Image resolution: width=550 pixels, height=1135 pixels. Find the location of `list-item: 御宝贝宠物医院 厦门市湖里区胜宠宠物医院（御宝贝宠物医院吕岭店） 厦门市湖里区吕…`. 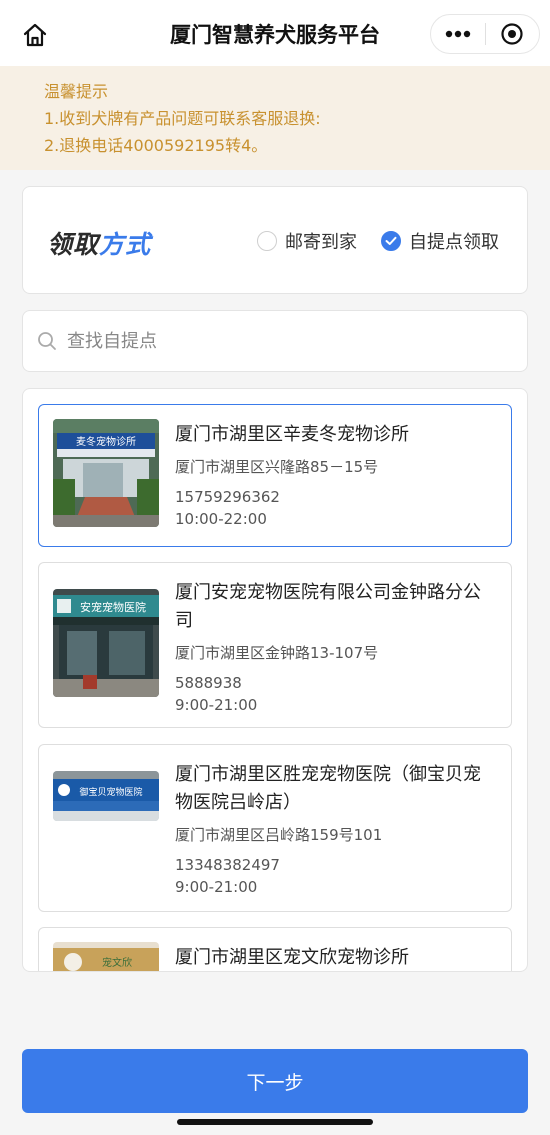

list-item: 御宝贝宠物医院 厦门市湖里区胜宠宠物医院（御宝贝宠物医院吕岭店） 厦门市湖里区吕… is located at coordinates (275, 828).